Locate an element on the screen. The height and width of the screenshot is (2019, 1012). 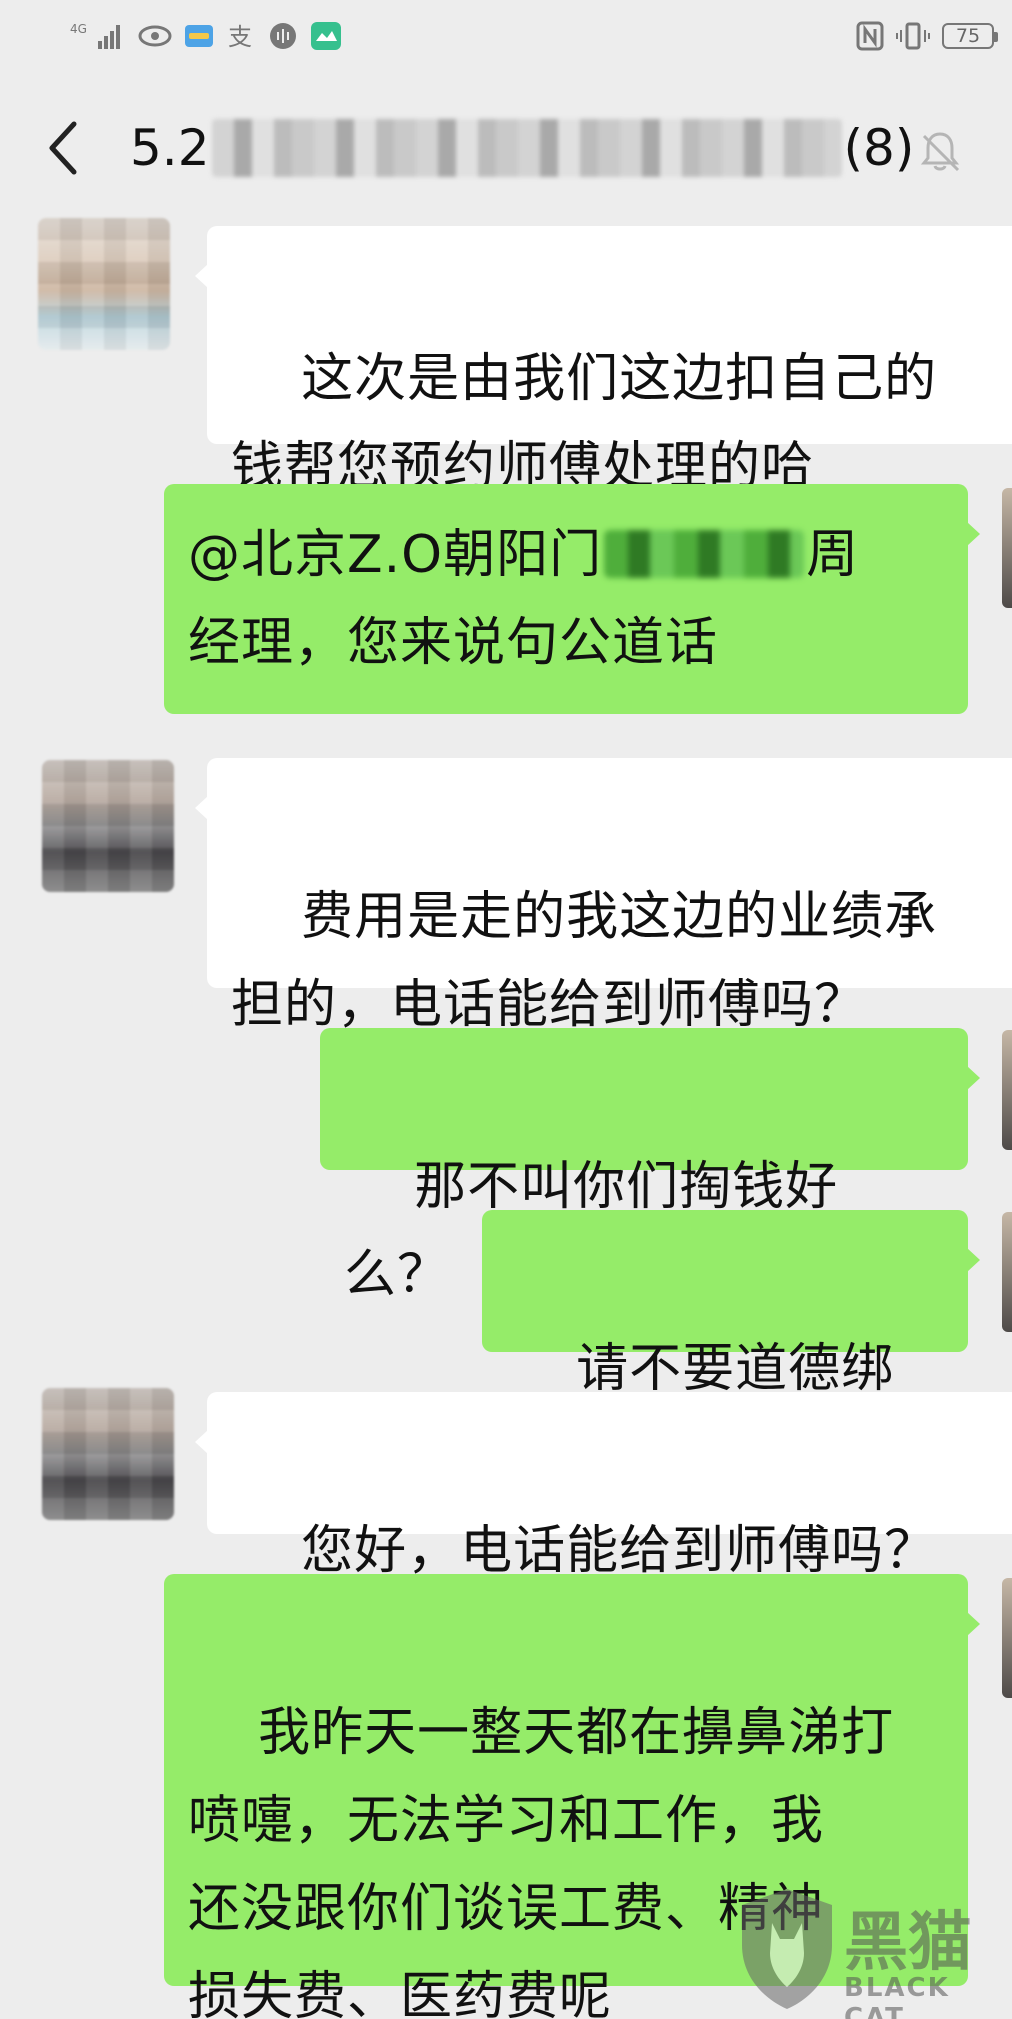
redacted-title is located at coordinates (526, 148).